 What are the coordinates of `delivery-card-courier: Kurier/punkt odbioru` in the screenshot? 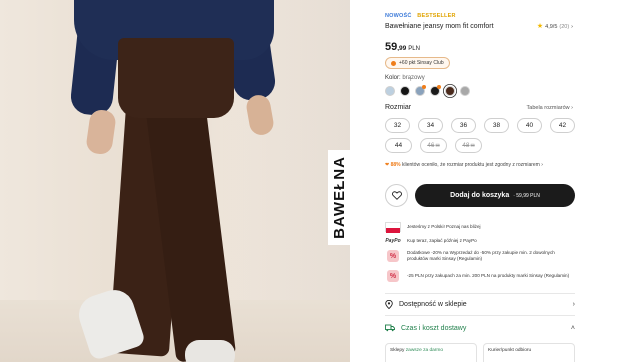 It's located at (529, 352).